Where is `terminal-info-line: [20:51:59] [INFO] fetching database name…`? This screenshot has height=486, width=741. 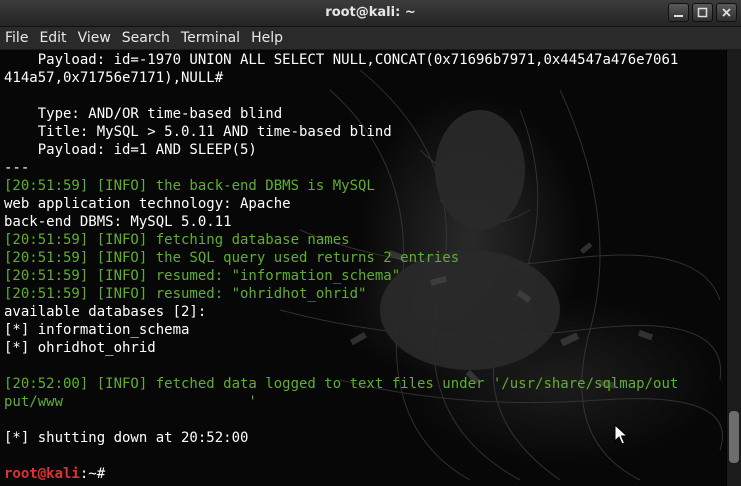
terminal-info-line: [20:51:59] [INFO] fetching database name… is located at coordinates (177, 240).